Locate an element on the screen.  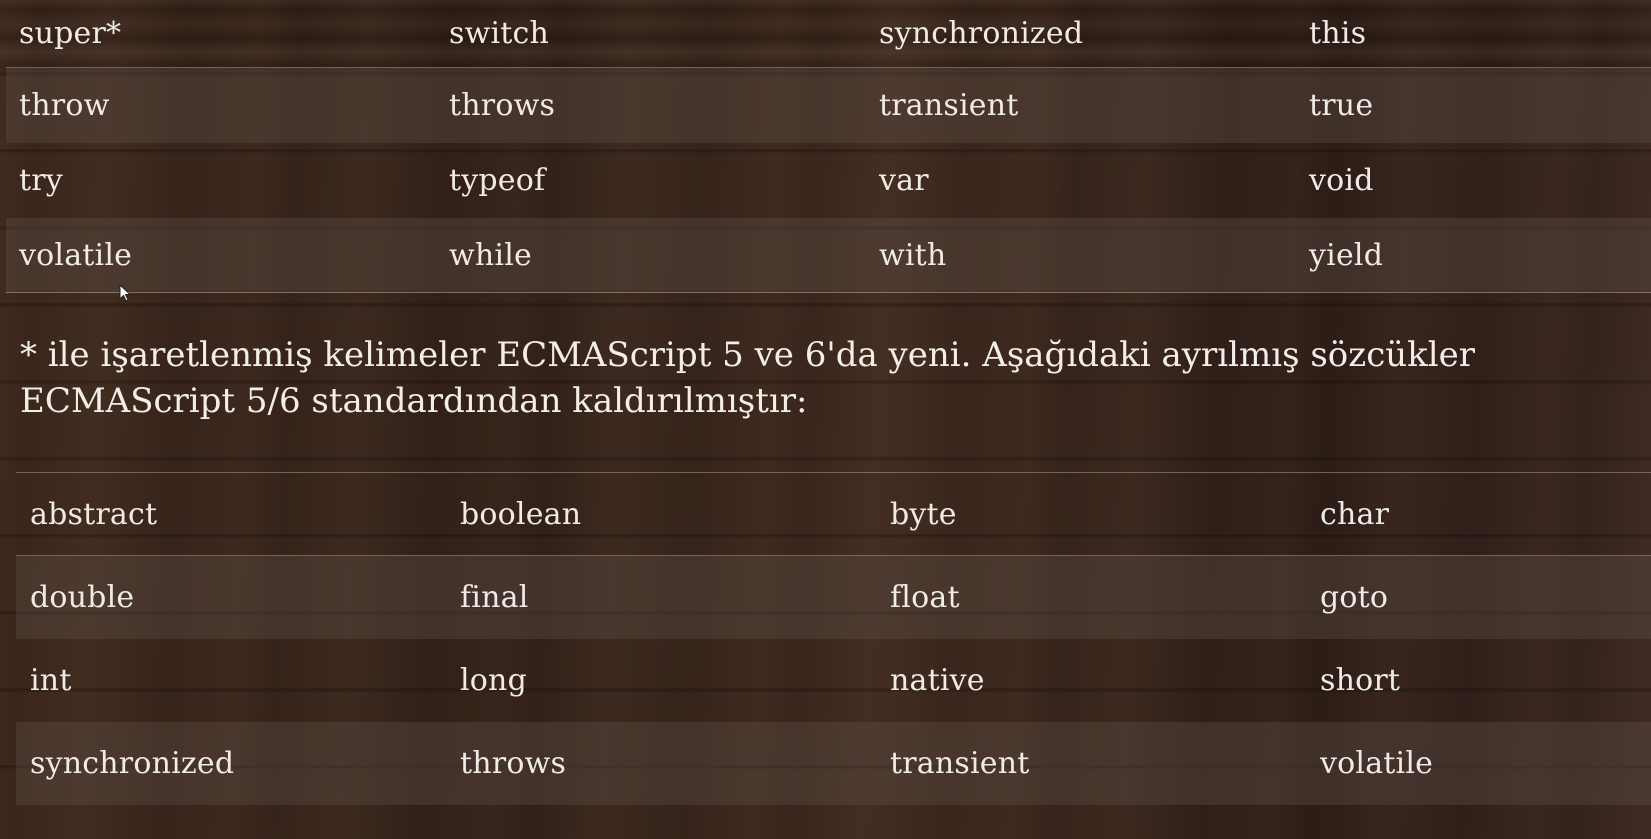
table-row: super* switch synchronized this is located at coordinates (828, 34).